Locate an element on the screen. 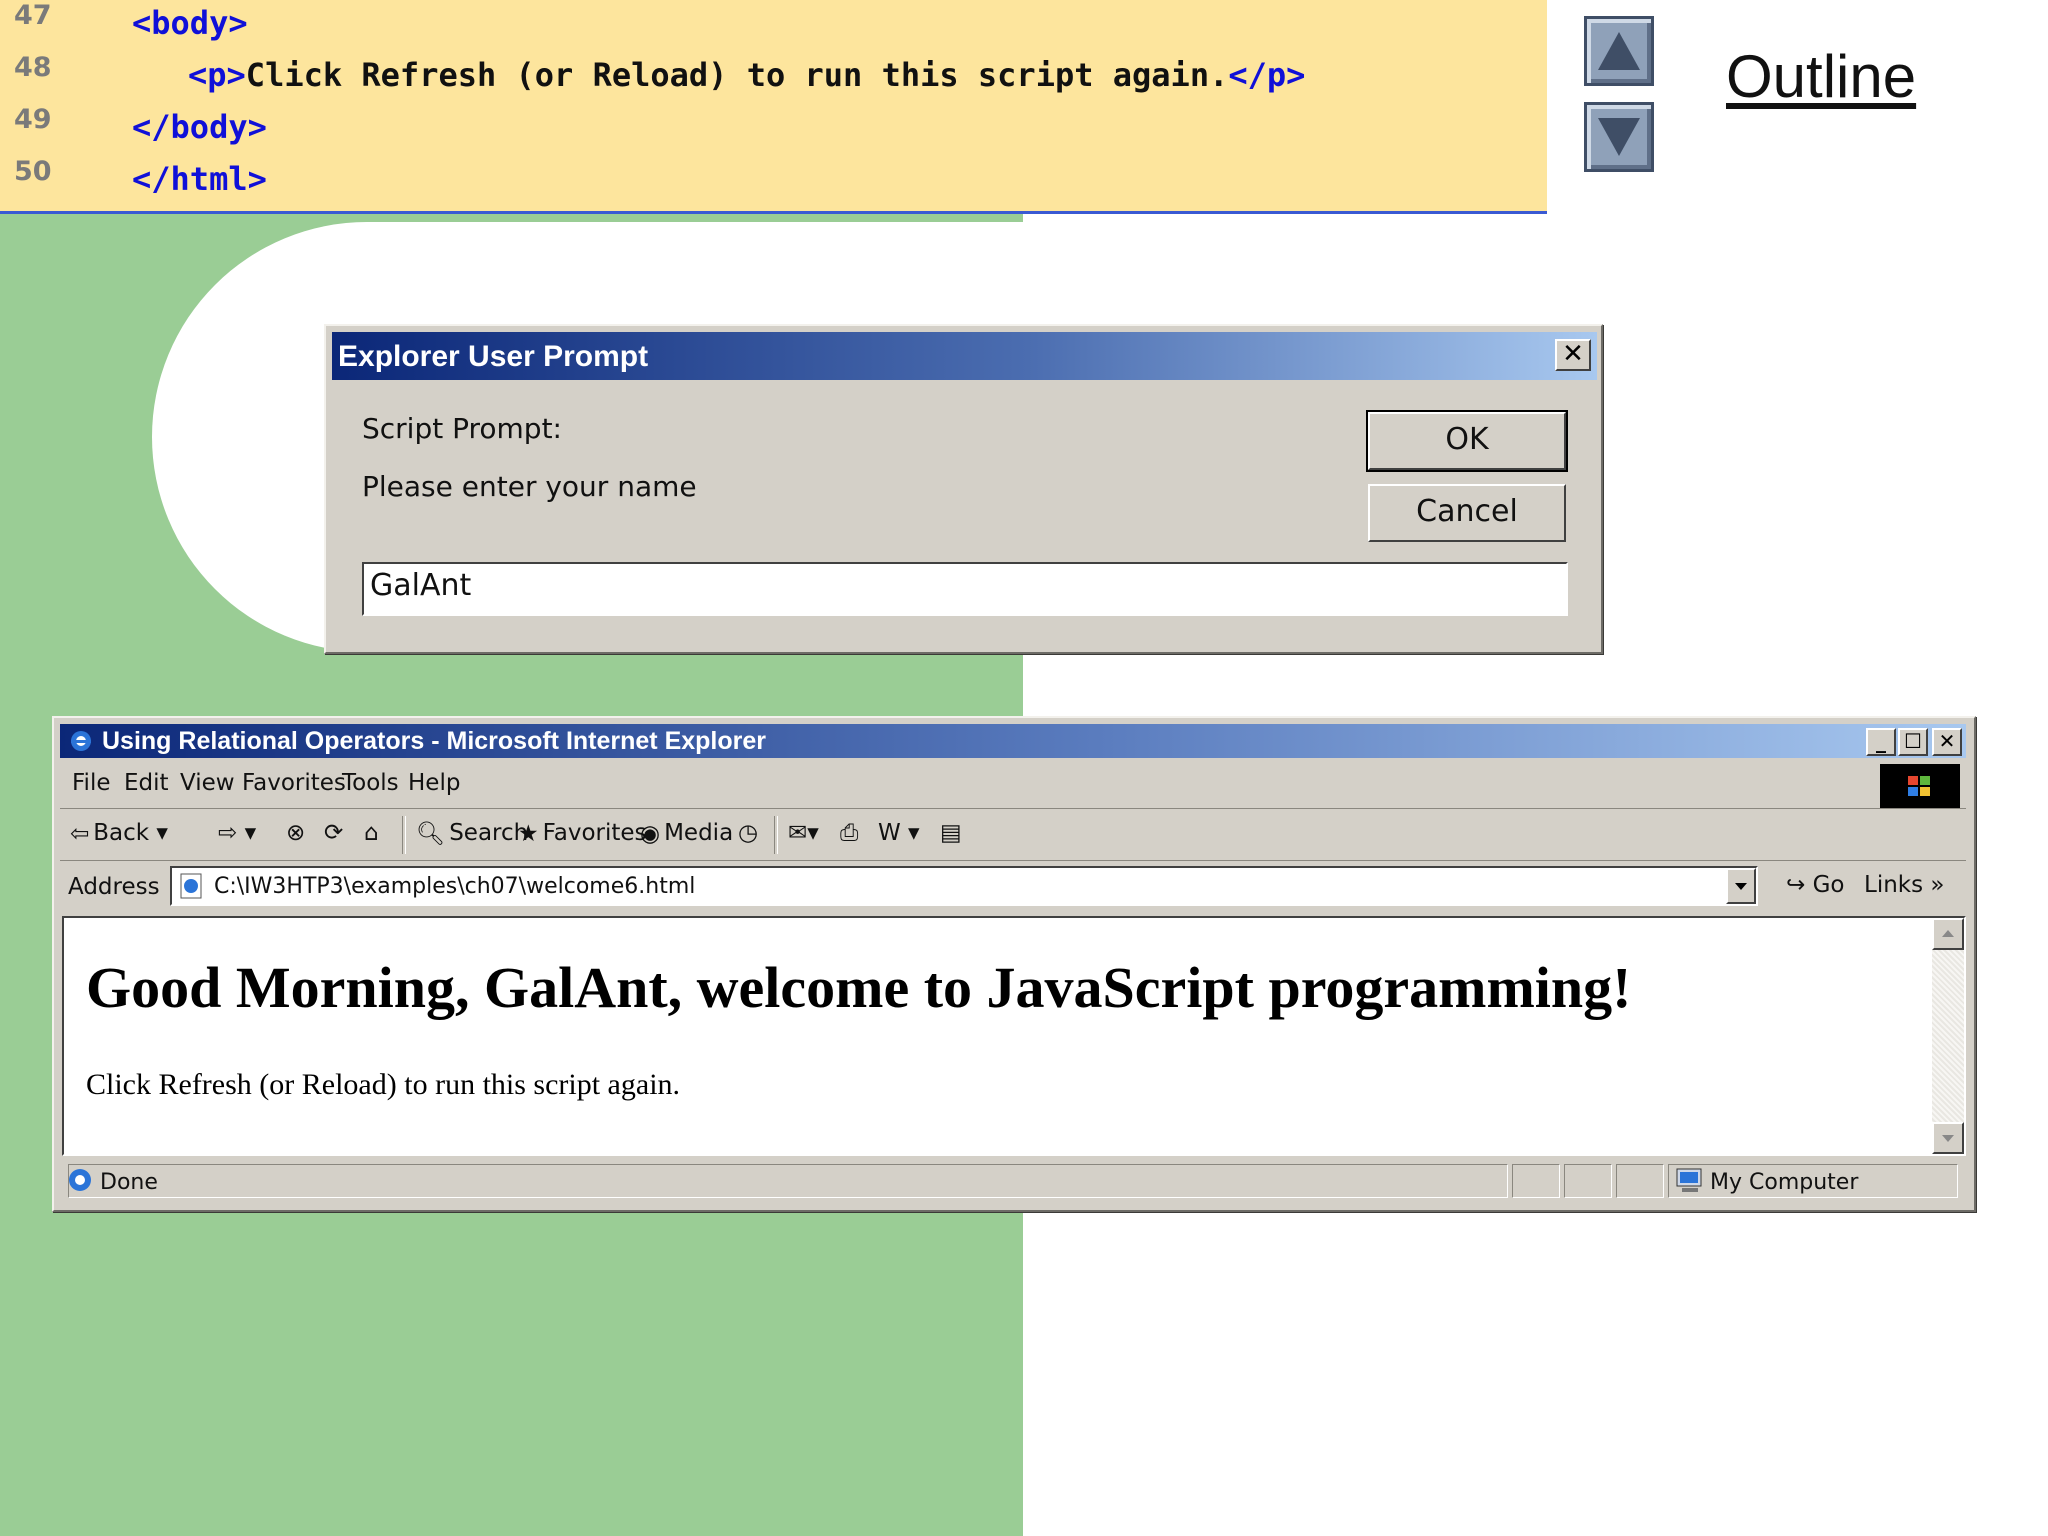 Image resolution: width=2048 pixels, height=1536 pixels. next-slide-button is located at coordinates (1619, 137).